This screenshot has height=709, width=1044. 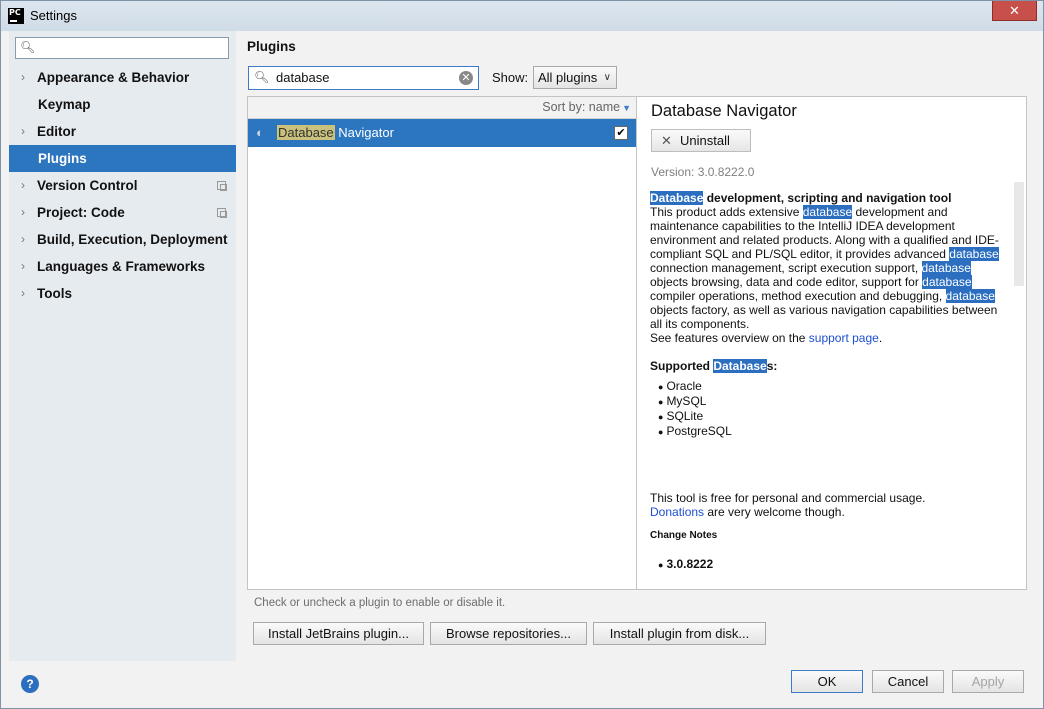 I want to click on list-item: Oracle, so click(x=835, y=386).